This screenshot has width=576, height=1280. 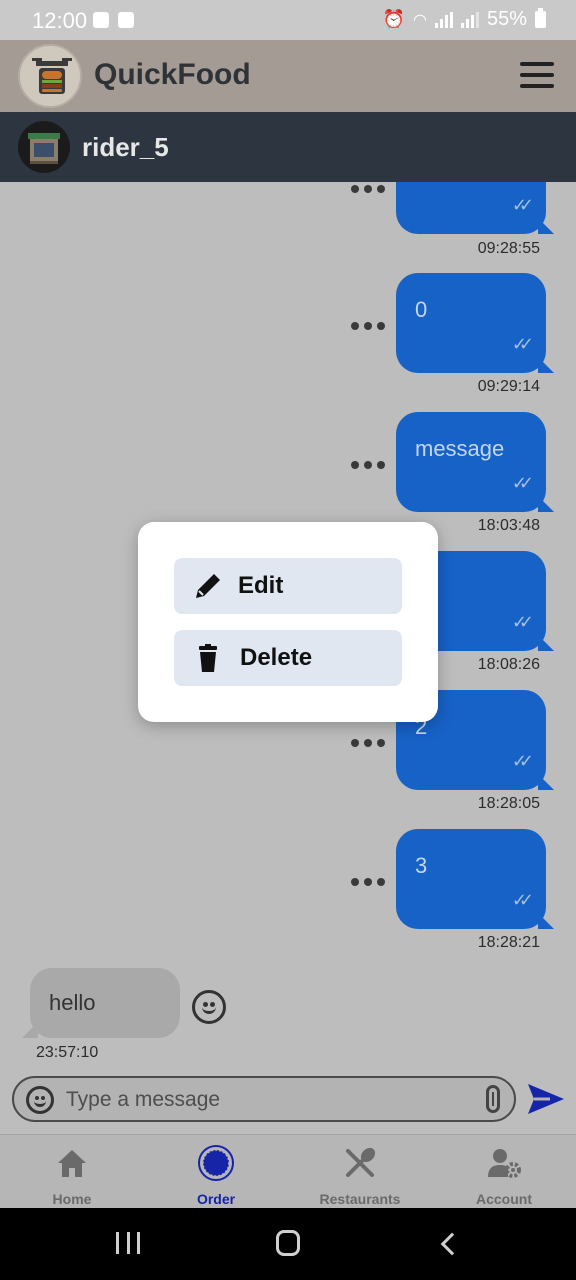 What do you see at coordinates (128, 1243) in the screenshot?
I see `recents-icon` at bounding box center [128, 1243].